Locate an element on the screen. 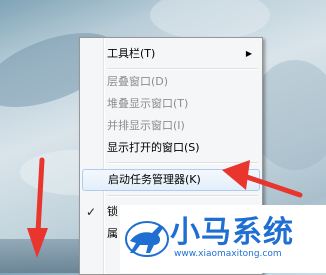  menu-item-stack-windows: 堆叠显示窗口(T) is located at coordinates (171, 104).